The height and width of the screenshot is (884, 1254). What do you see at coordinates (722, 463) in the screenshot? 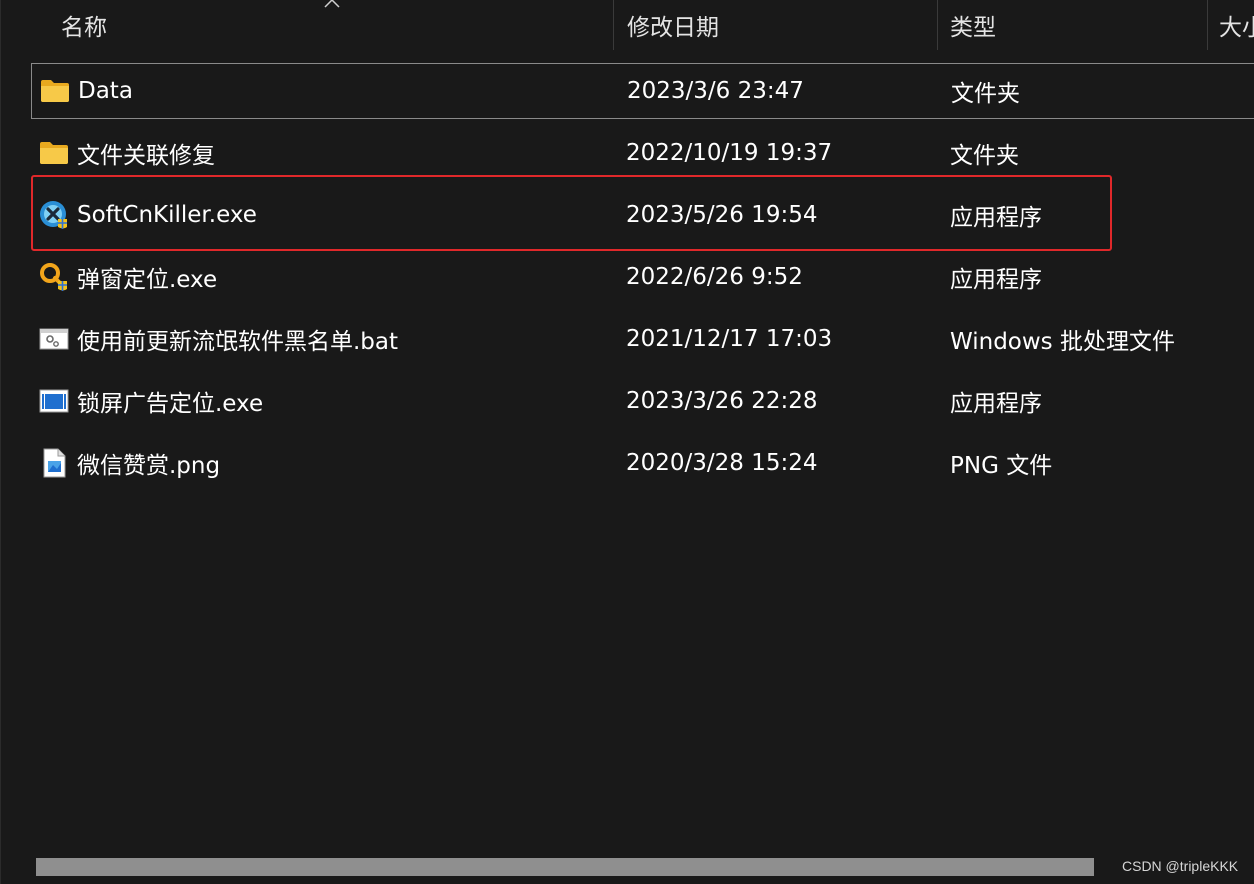
I see `file-modified-date: 2020/3/28 15:24` at bounding box center [722, 463].